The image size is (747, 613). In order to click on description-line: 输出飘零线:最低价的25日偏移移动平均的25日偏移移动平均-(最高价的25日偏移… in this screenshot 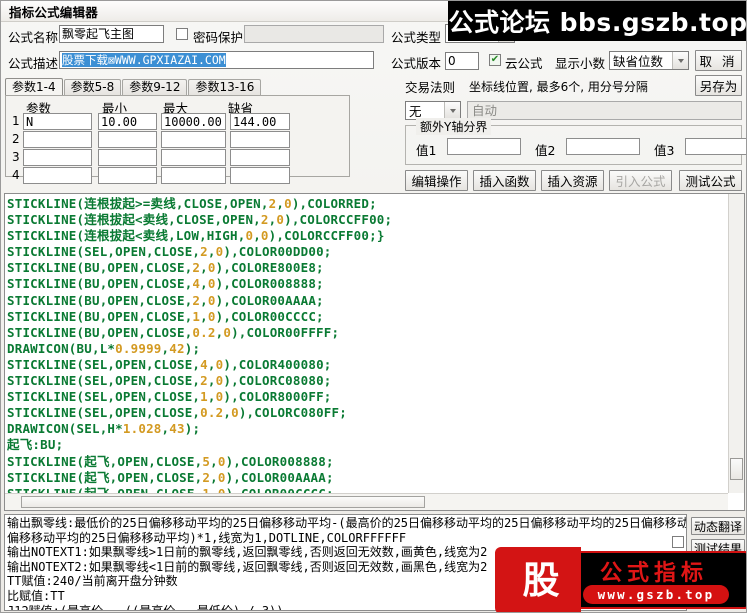, I will do `click(346, 523)`.